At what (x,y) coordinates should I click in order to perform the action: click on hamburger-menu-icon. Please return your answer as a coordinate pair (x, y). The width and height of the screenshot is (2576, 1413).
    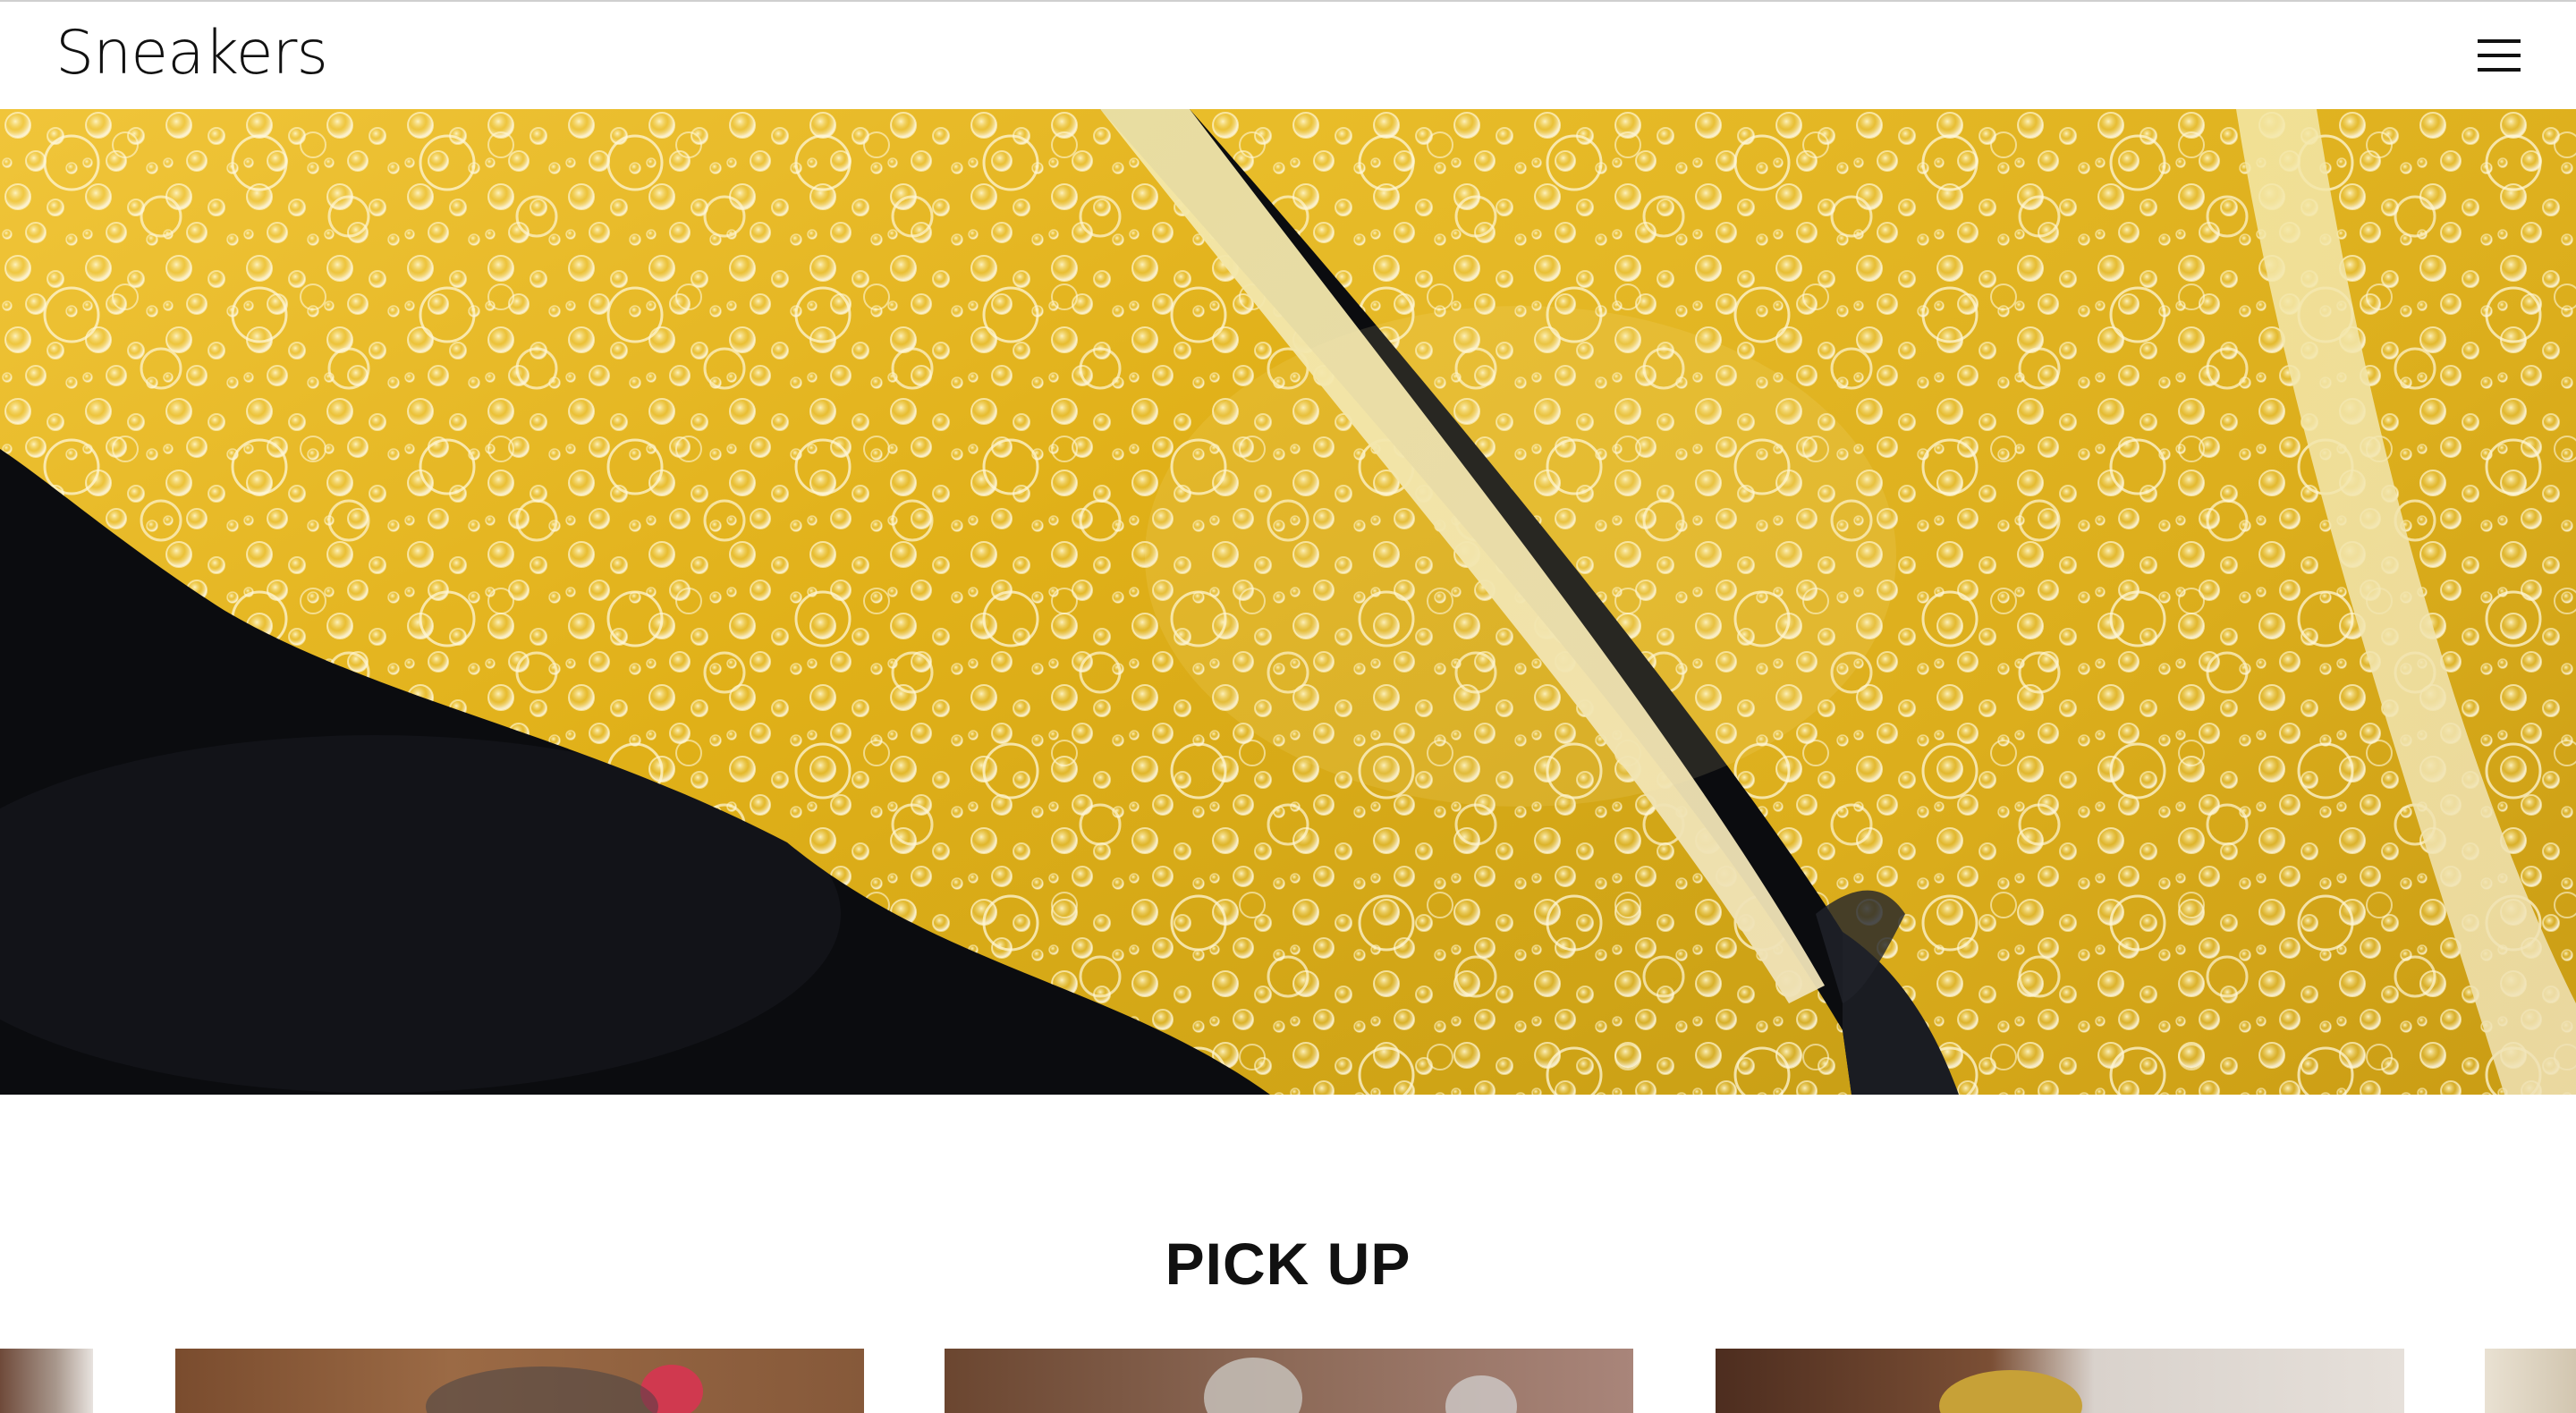
    Looking at the image, I should click on (2499, 56).